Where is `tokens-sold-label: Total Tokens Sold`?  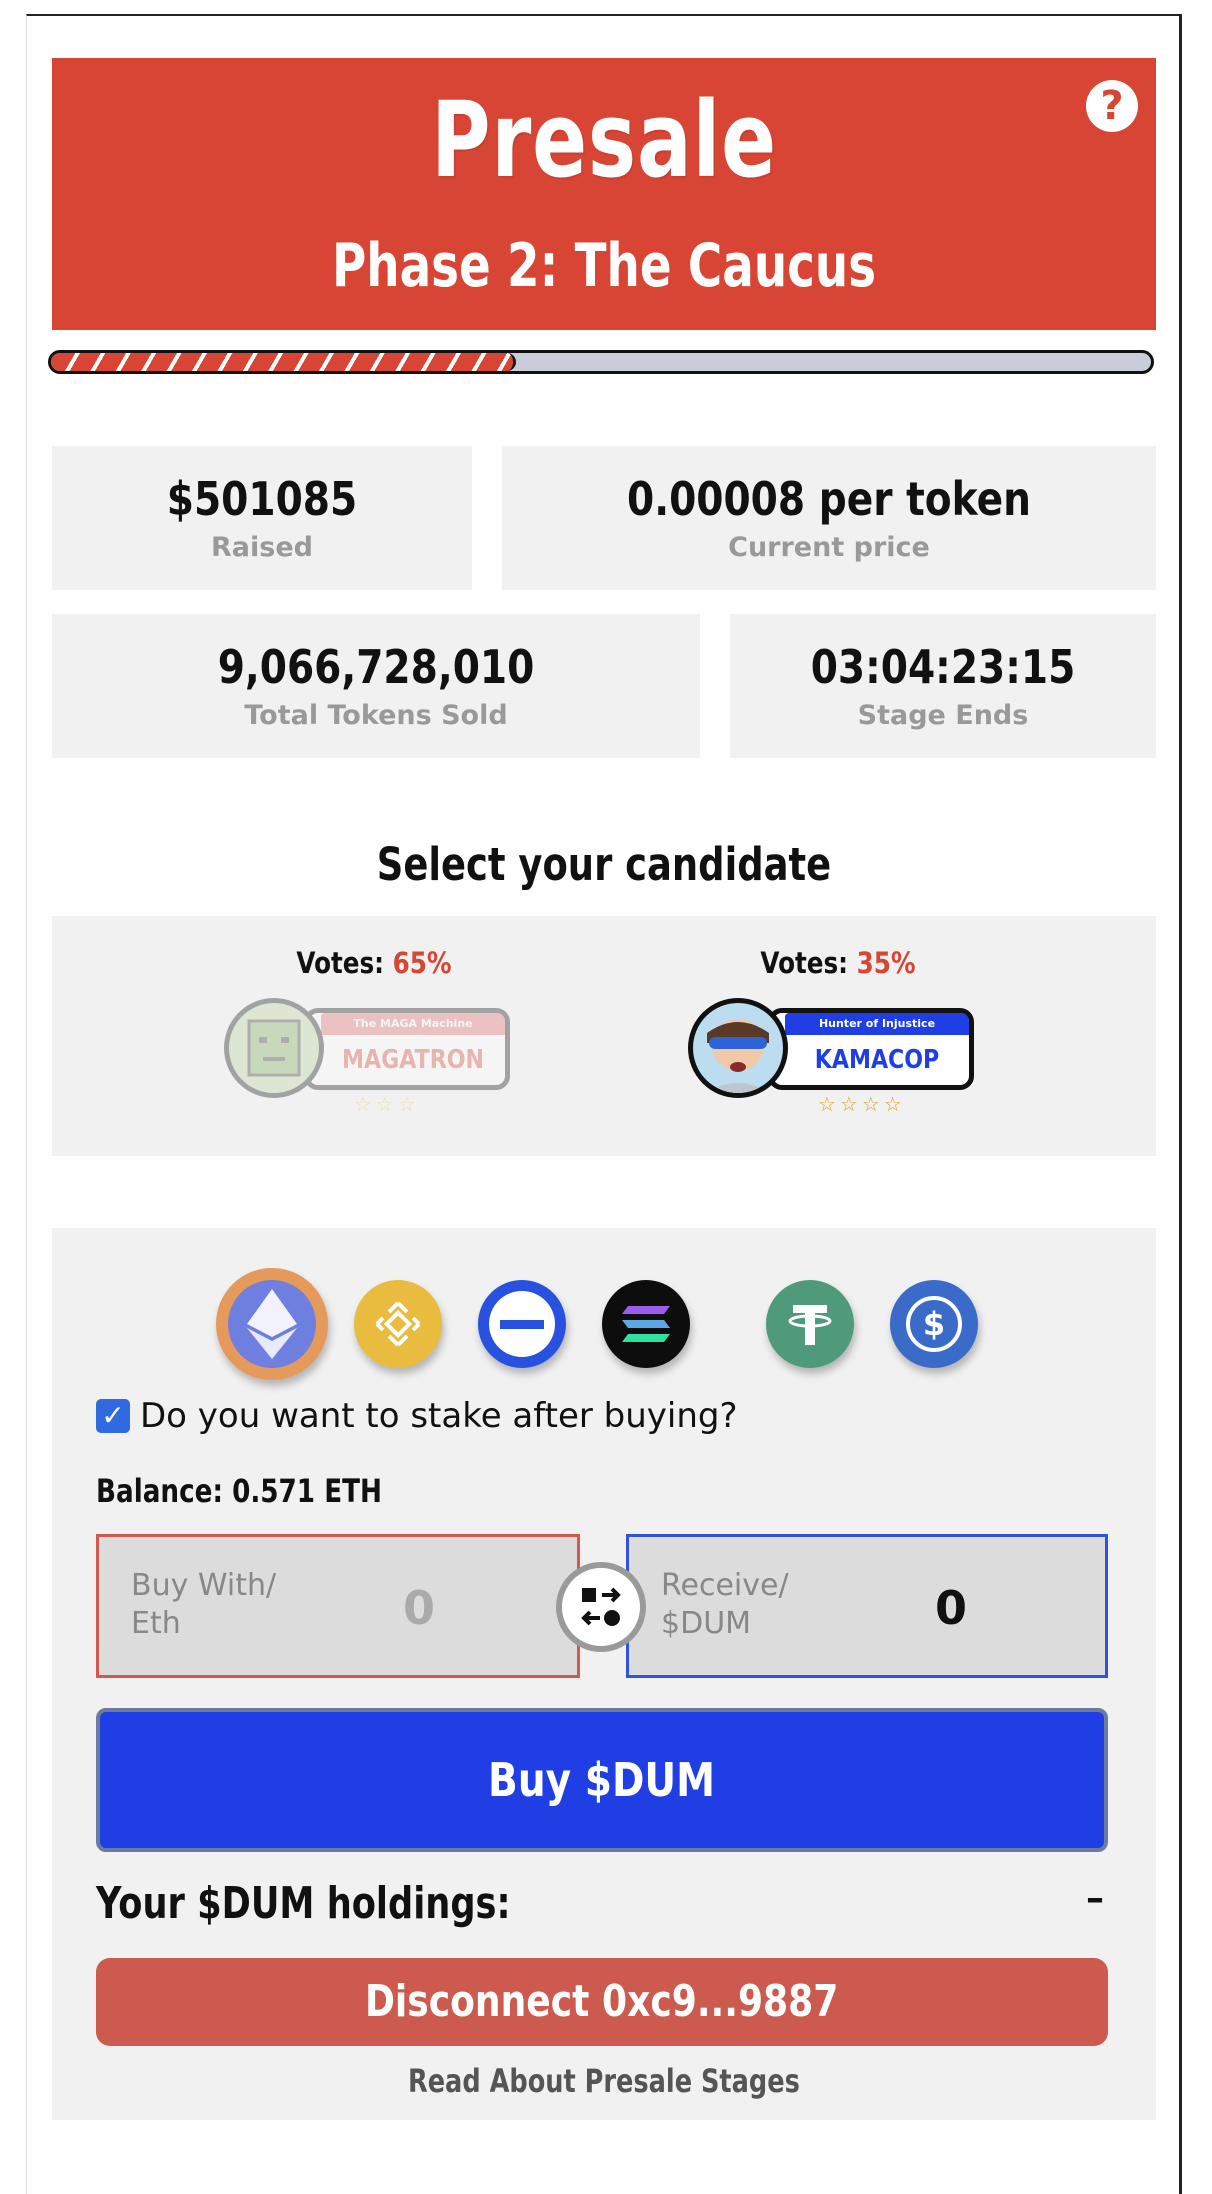
tokens-sold-label: Total Tokens Sold is located at coordinates (376, 715).